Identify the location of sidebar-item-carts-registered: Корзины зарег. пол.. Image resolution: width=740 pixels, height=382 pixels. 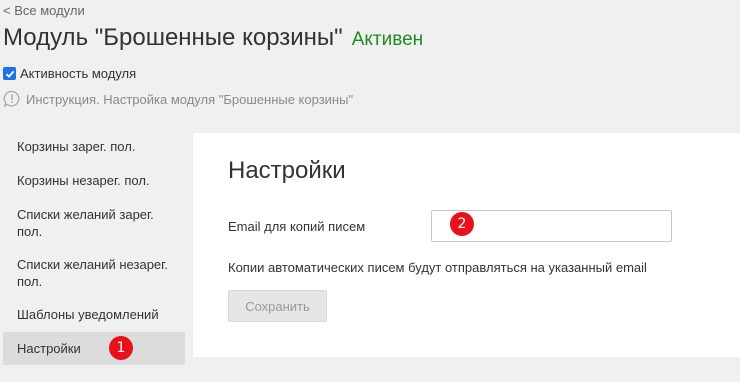
(94, 147).